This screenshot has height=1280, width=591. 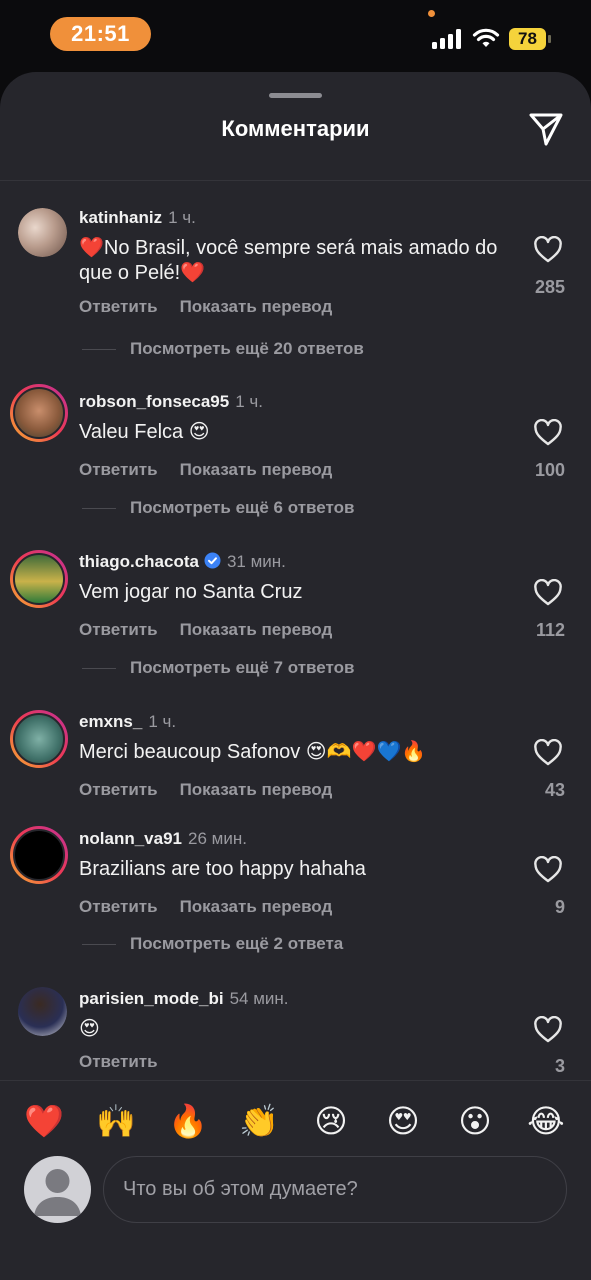 What do you see at coordinates (151, 998) in the screenshot?
I see `comment-username: parisien_mode_bi` at bounding box center [151, 998].